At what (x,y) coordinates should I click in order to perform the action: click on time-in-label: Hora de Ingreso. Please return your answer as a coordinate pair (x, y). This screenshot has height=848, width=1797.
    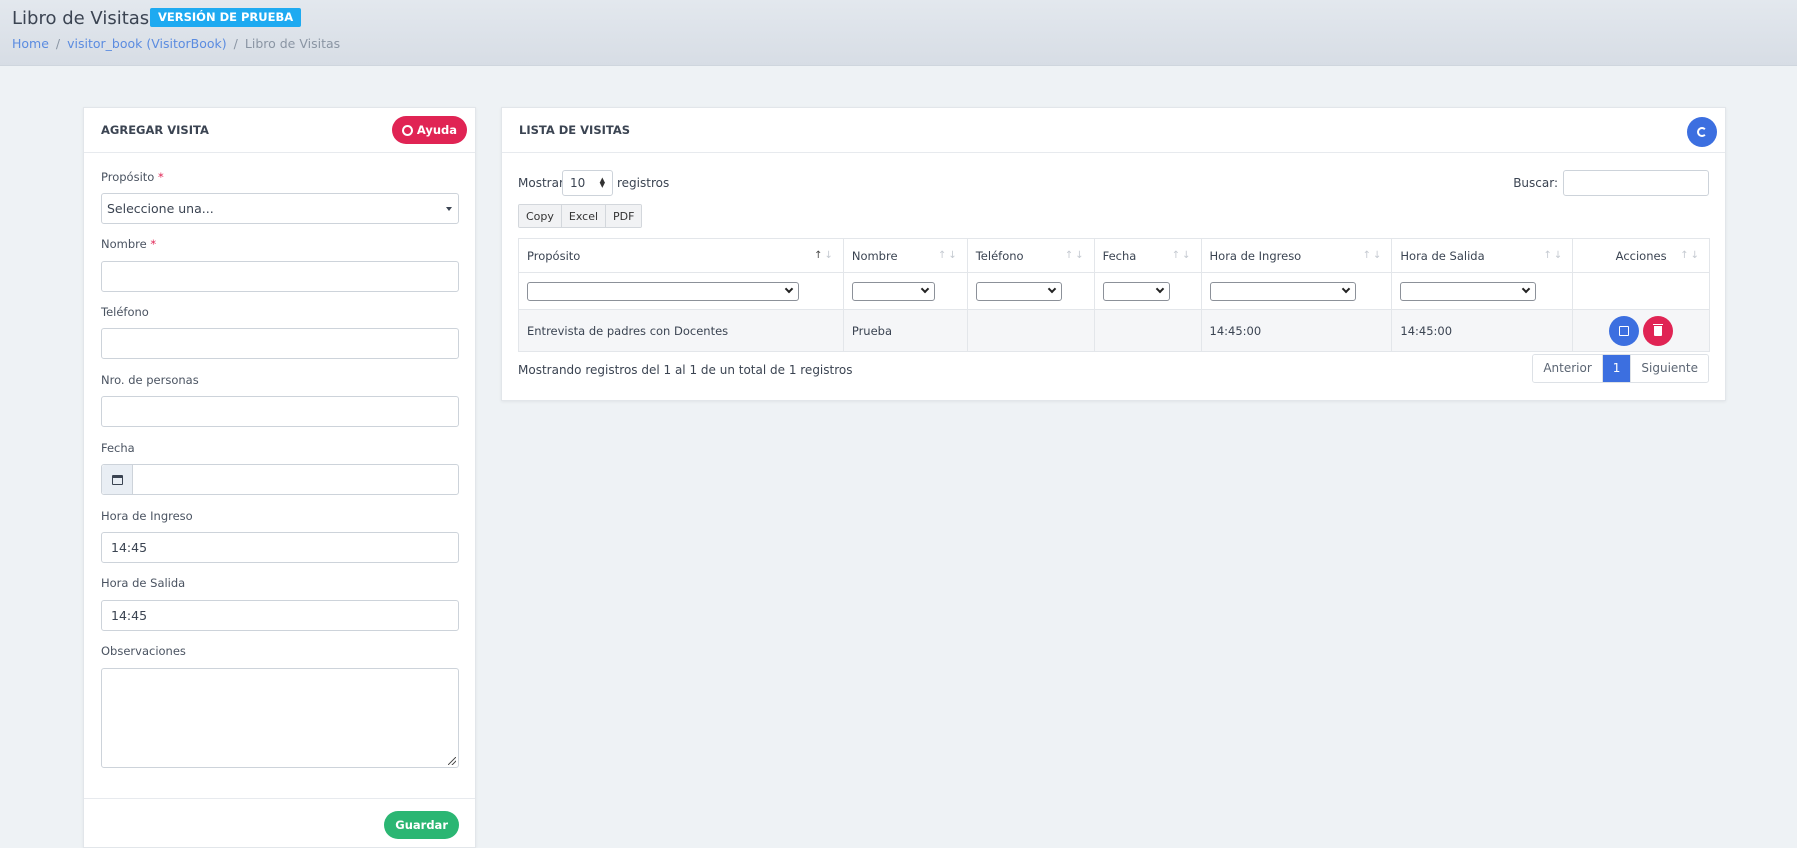
    Looking at the image, I should click on (147, 516).